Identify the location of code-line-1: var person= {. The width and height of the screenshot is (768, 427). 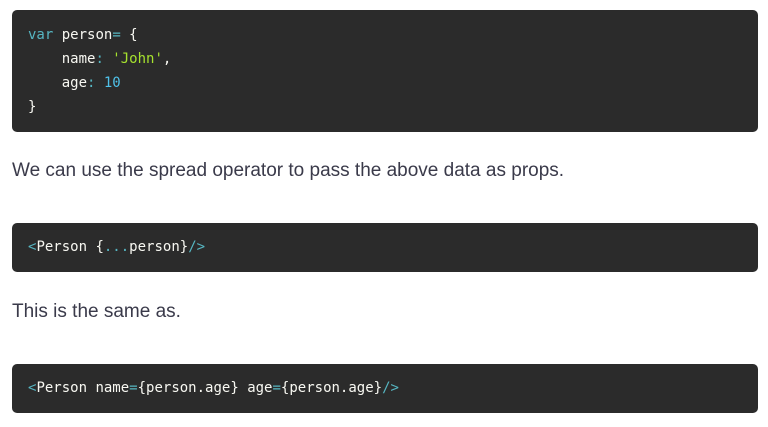
(385, 35).